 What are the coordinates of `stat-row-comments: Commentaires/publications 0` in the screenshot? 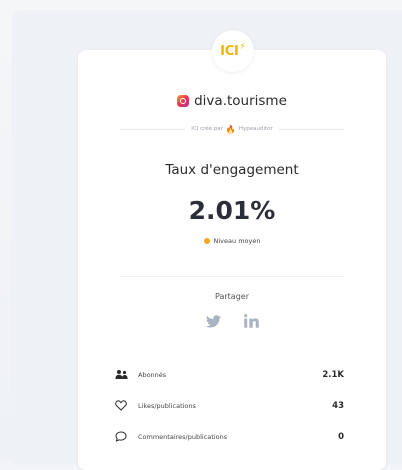 It's located at (229, 436).